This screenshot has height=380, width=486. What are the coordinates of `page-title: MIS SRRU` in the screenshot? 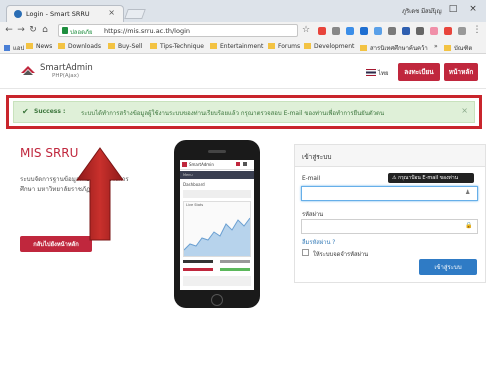 It's located at (49, 153).